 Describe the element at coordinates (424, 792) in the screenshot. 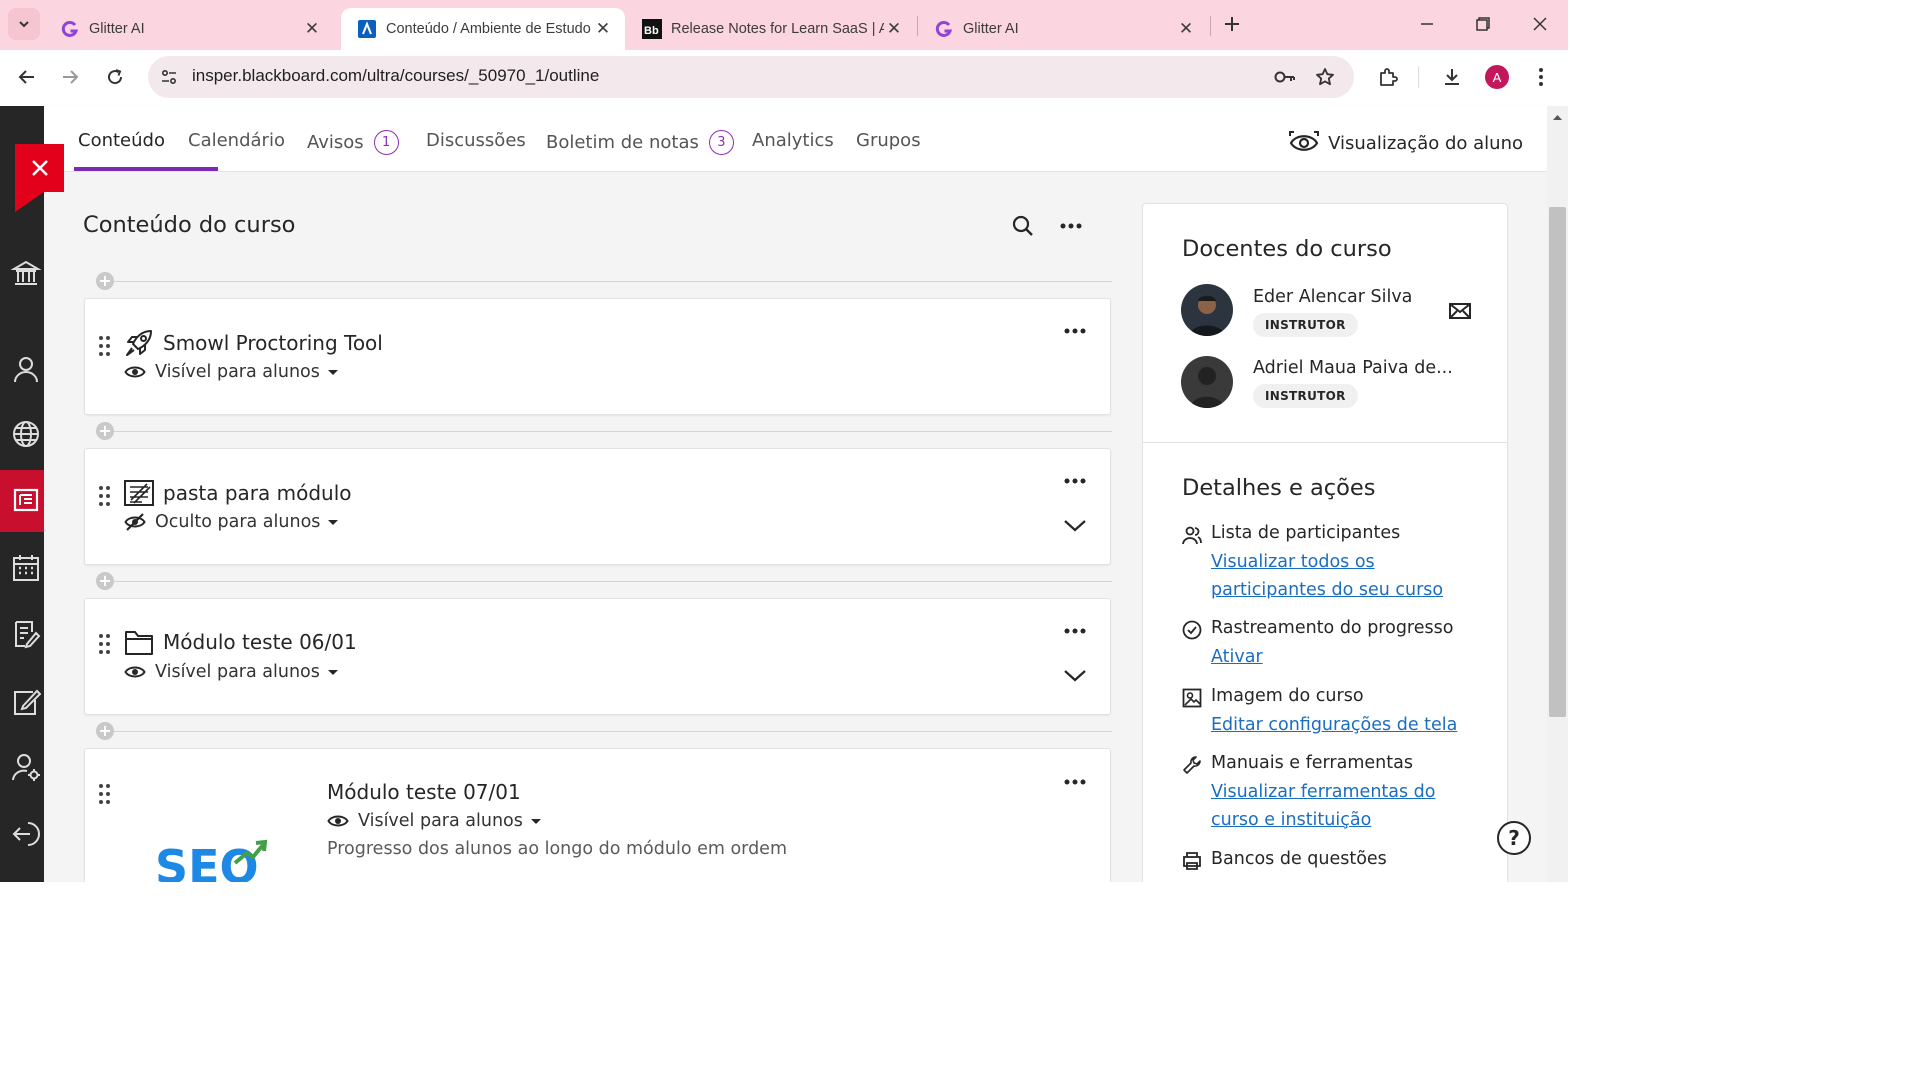

I see `content-item-title: Módulo teste 07/01` at that location.